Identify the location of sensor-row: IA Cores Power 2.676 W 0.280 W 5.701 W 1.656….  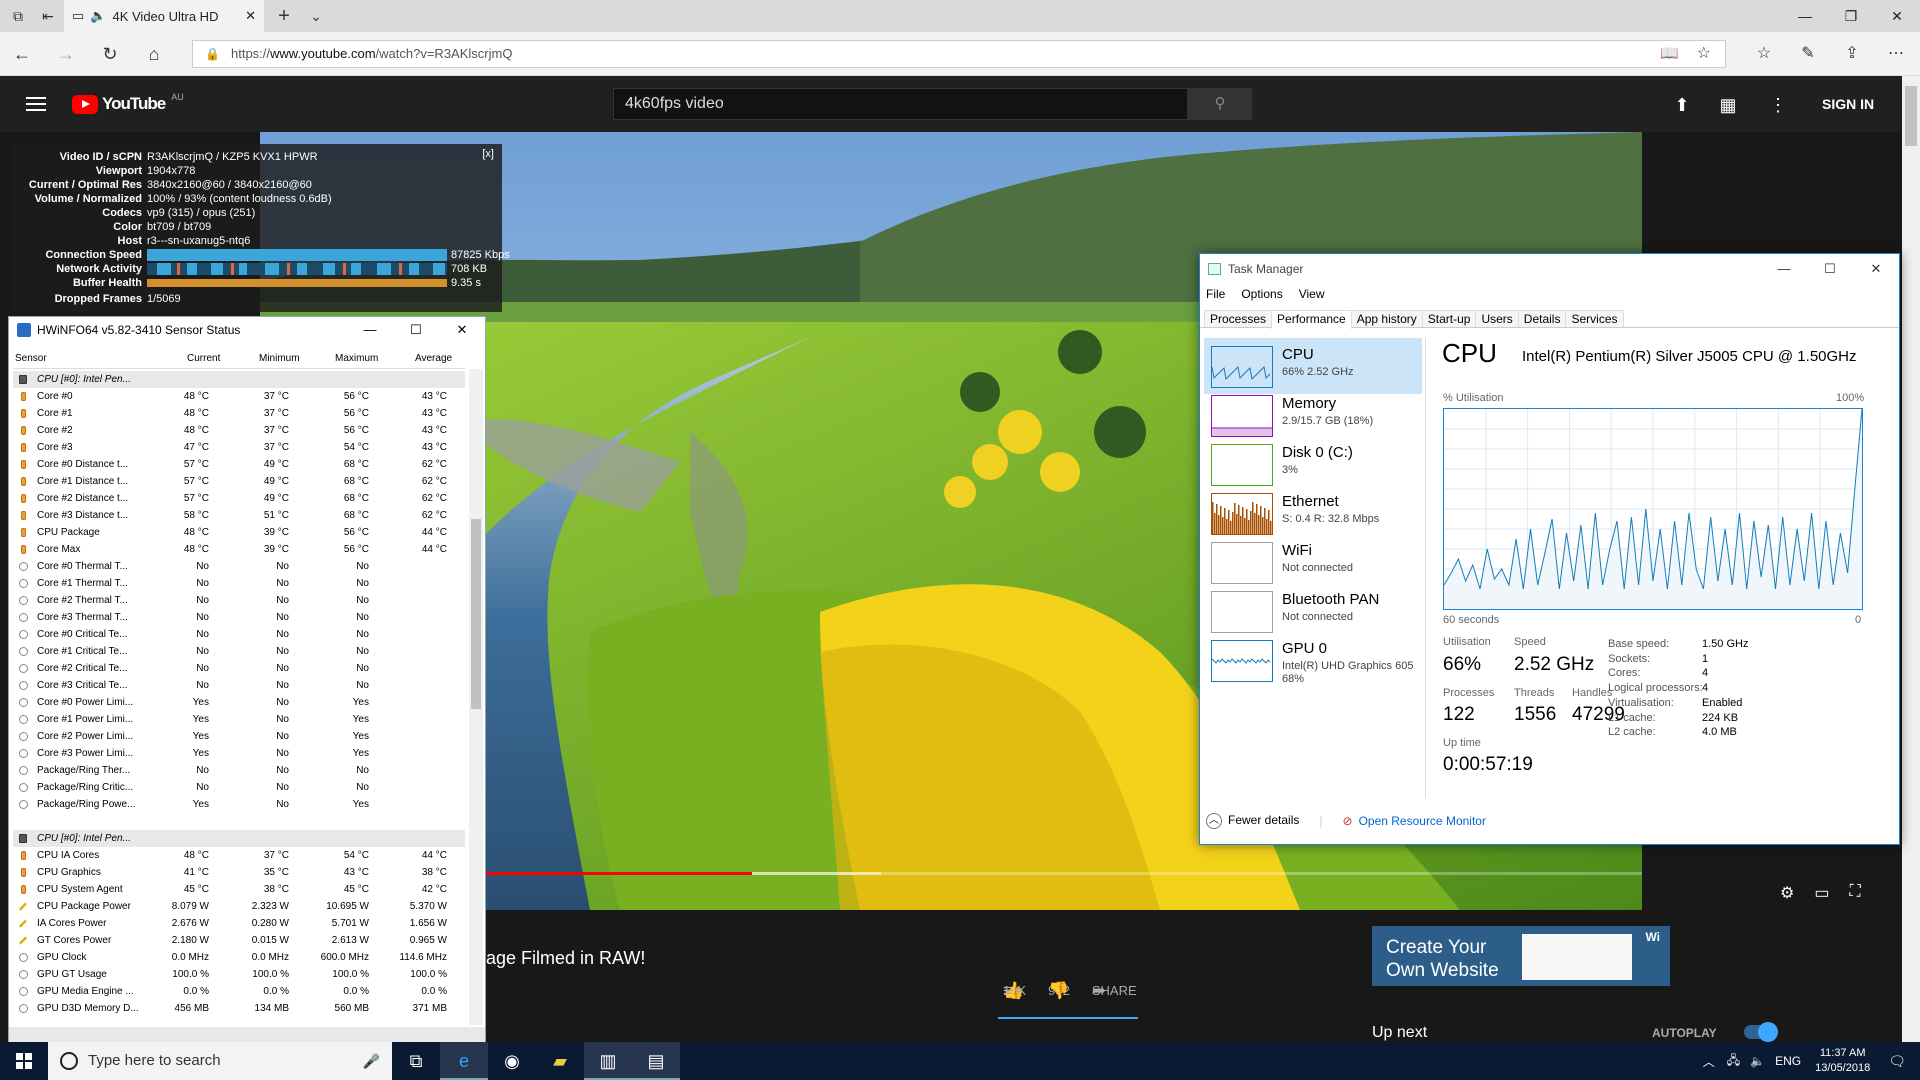
(239, 923).